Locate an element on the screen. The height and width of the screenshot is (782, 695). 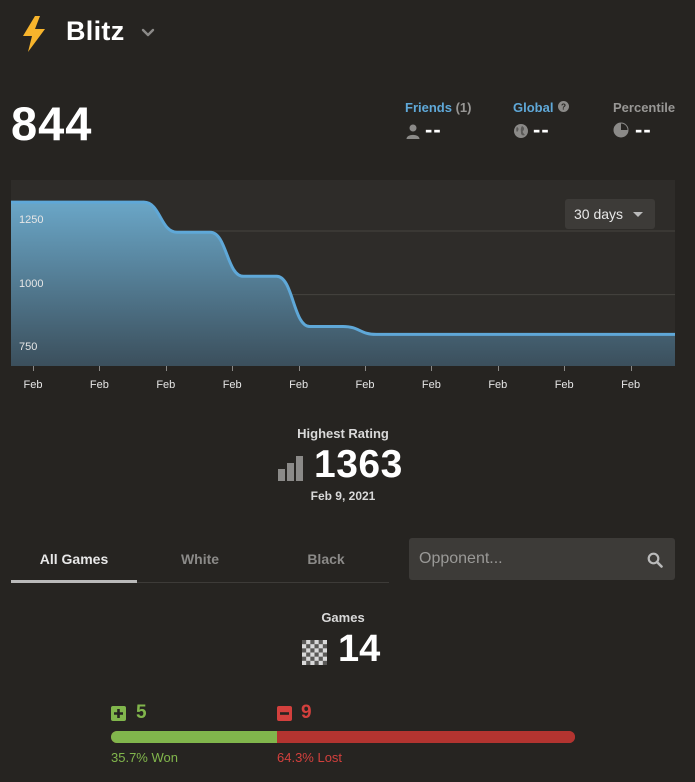
chart-x-axis: Feb Feb Feb Feb Feb Feb Feb Feb Feb Feb is located at coordinates (343, 381).